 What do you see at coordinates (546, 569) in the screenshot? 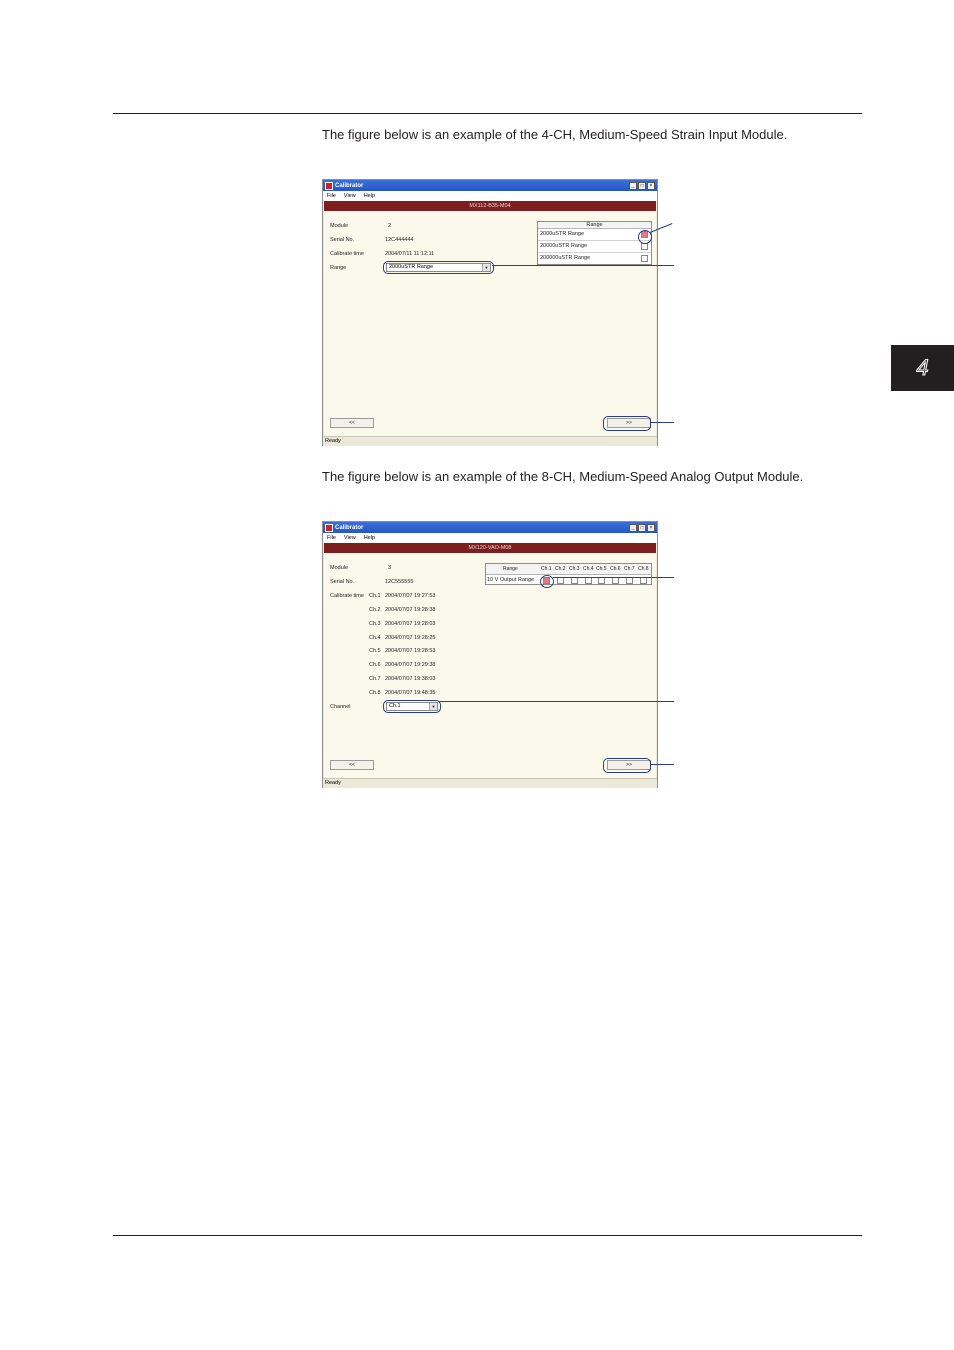
I see `output-channel-header: Ch.1` at bounding box center [546, 569].